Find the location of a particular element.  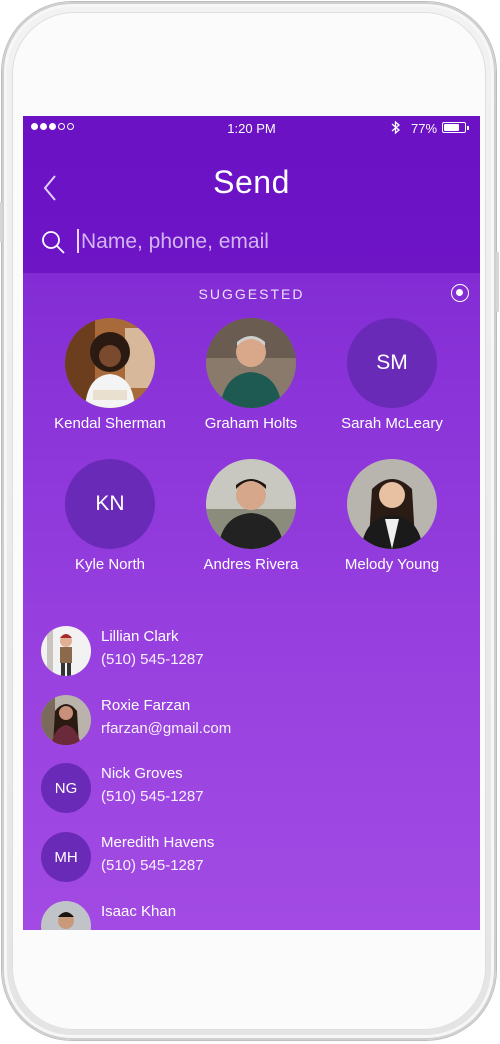

suggested-contact: Melody Young is located at coordinates (392, 516).